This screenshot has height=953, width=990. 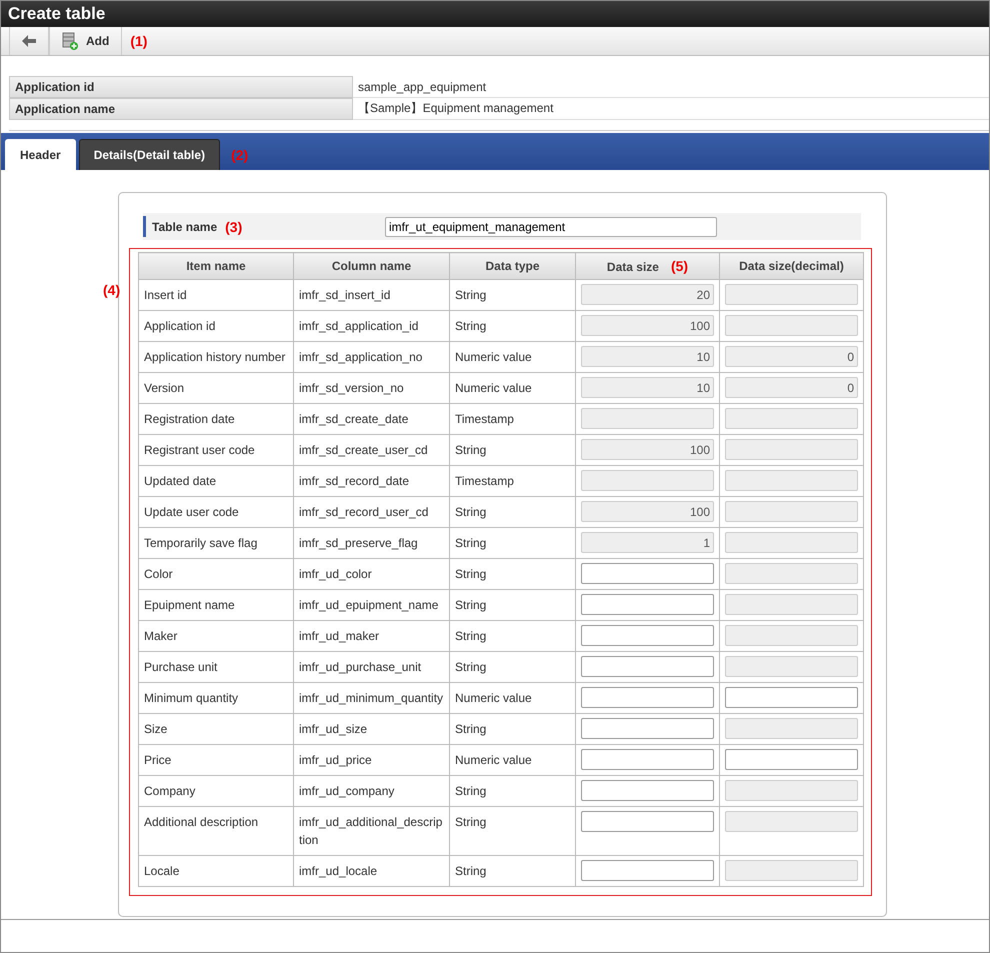 I want to click on add-button: Add, so click(x=85, y=41).